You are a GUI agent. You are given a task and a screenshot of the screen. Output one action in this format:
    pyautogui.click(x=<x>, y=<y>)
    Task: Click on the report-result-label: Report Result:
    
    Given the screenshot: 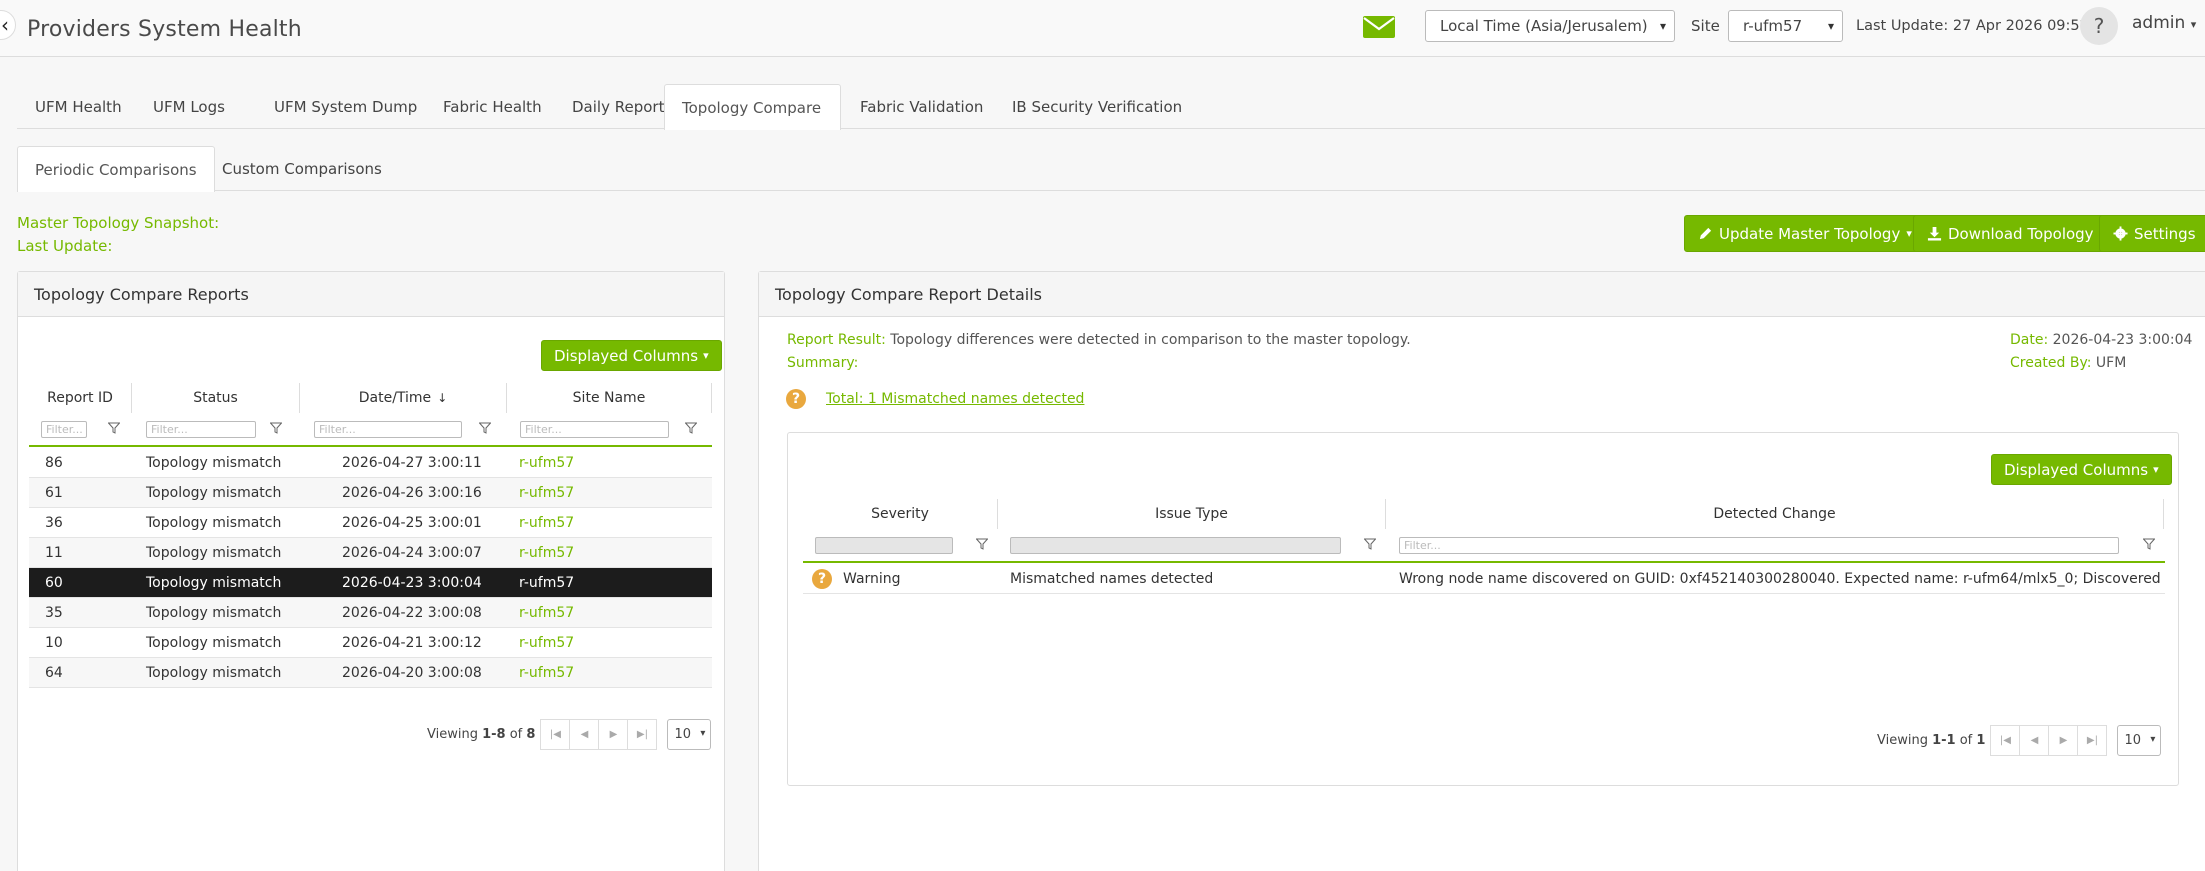 What is the action you would take?
    pyautogui.click(x=836, y=340)
    